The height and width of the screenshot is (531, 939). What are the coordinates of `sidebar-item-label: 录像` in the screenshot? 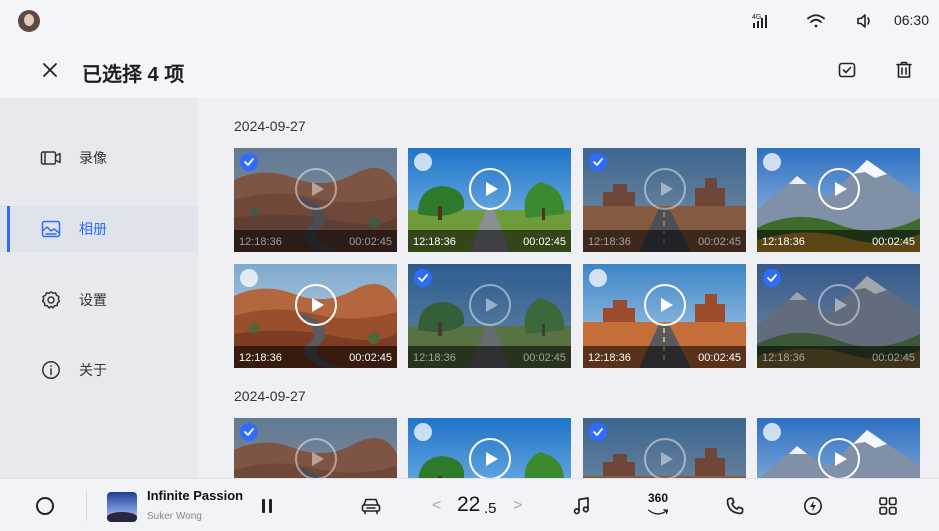 It's located at (93, 158).